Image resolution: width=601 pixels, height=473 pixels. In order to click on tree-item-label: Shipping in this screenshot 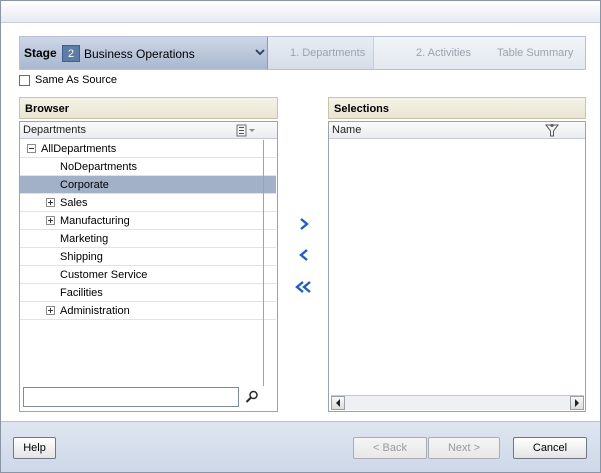, I will do `click(81, 257)`.